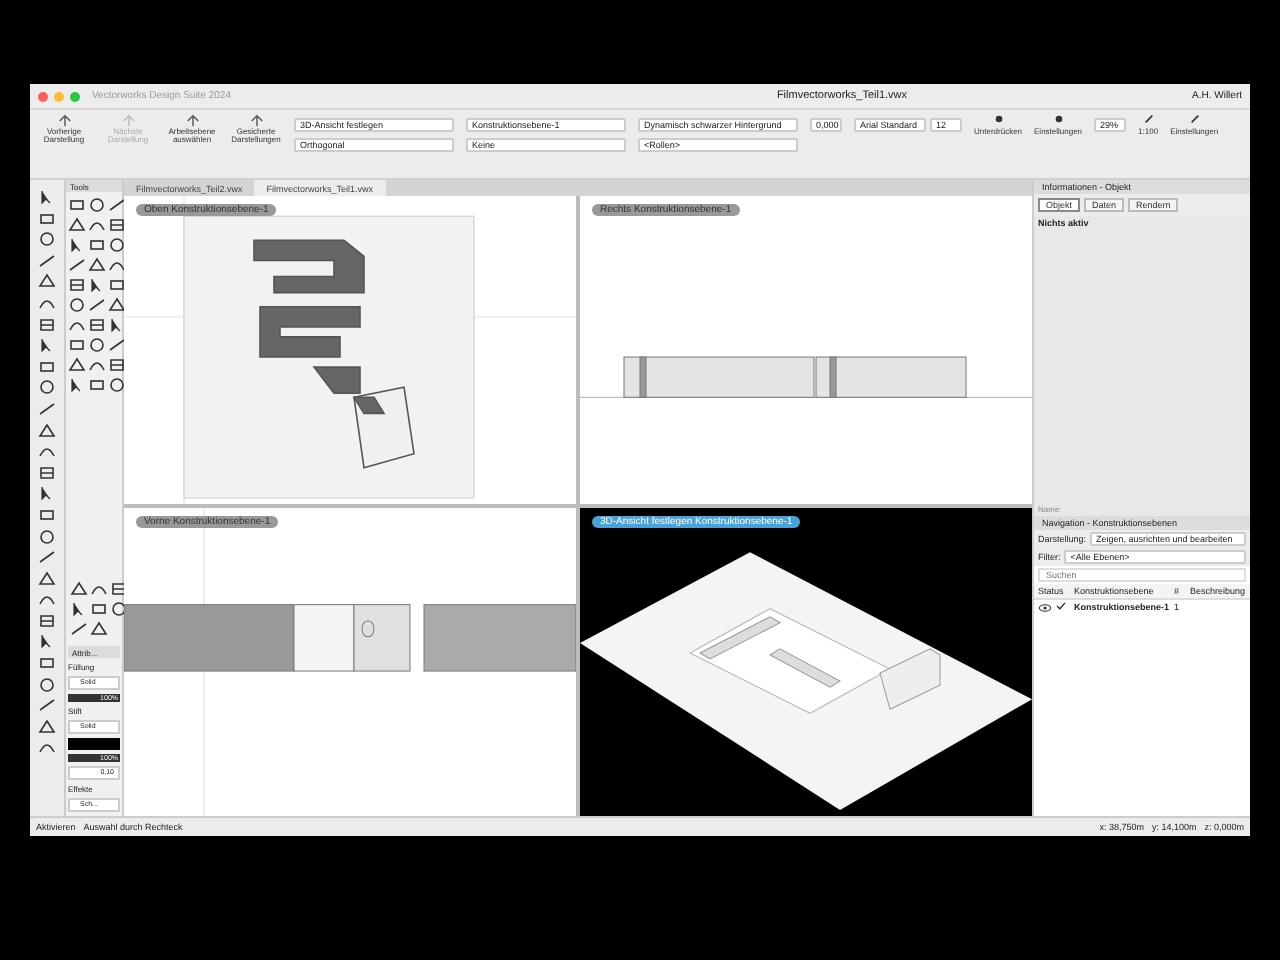 The height and width of the screenshot is (960, 1280). Describe the element at coordinates (43, 96) in the screenshot. I see `close-icon` at that location.